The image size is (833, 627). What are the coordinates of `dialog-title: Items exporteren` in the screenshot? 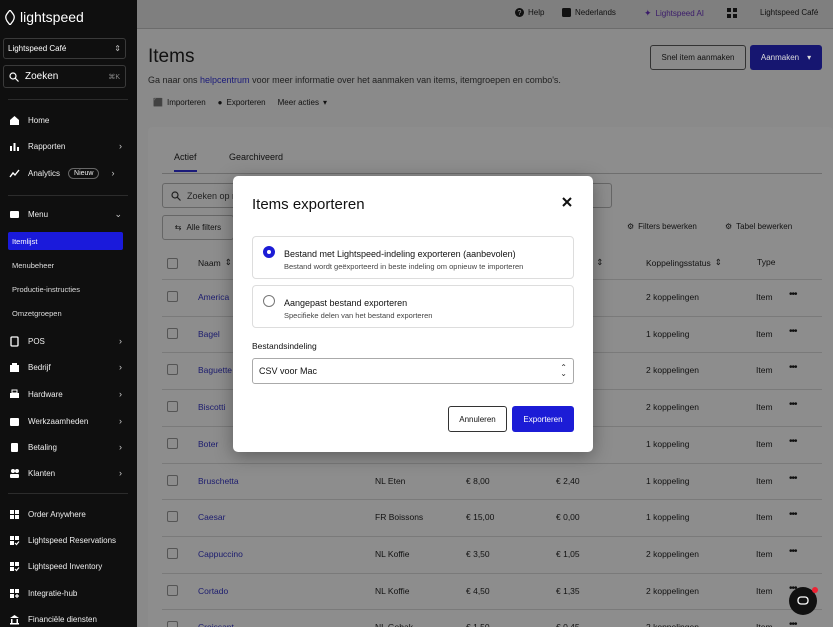 It's located at (308, 204).